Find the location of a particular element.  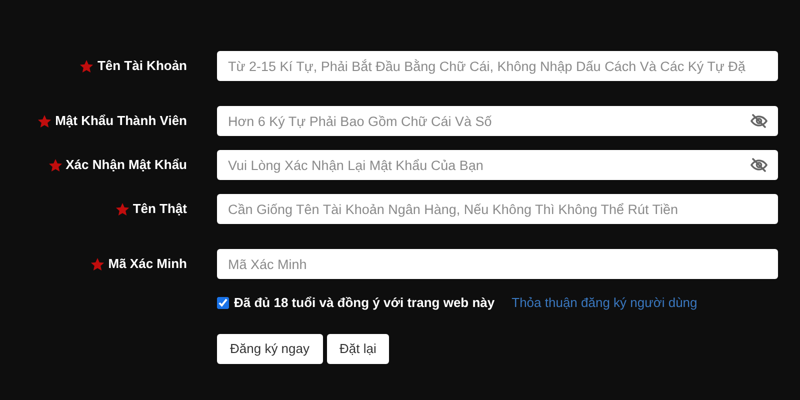

field-label: Tên Tài Khoản is located at coordinates (142, 66).